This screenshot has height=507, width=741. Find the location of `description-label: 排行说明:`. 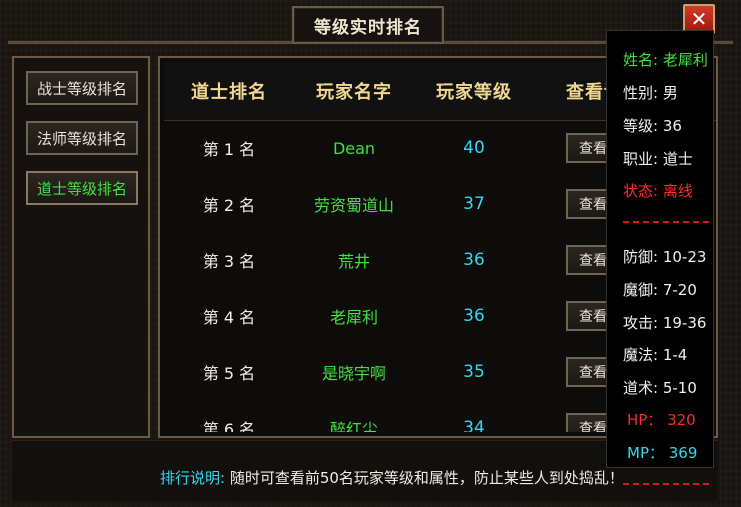

description-label: 排行说明: is located at coordinates (193, 478).